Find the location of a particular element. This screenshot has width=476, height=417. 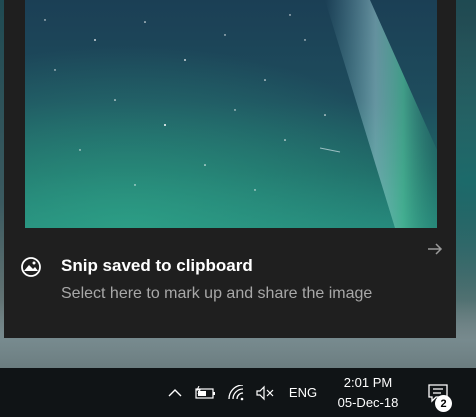

input-language-indicator: ENG is located at coordinates (303, 392).